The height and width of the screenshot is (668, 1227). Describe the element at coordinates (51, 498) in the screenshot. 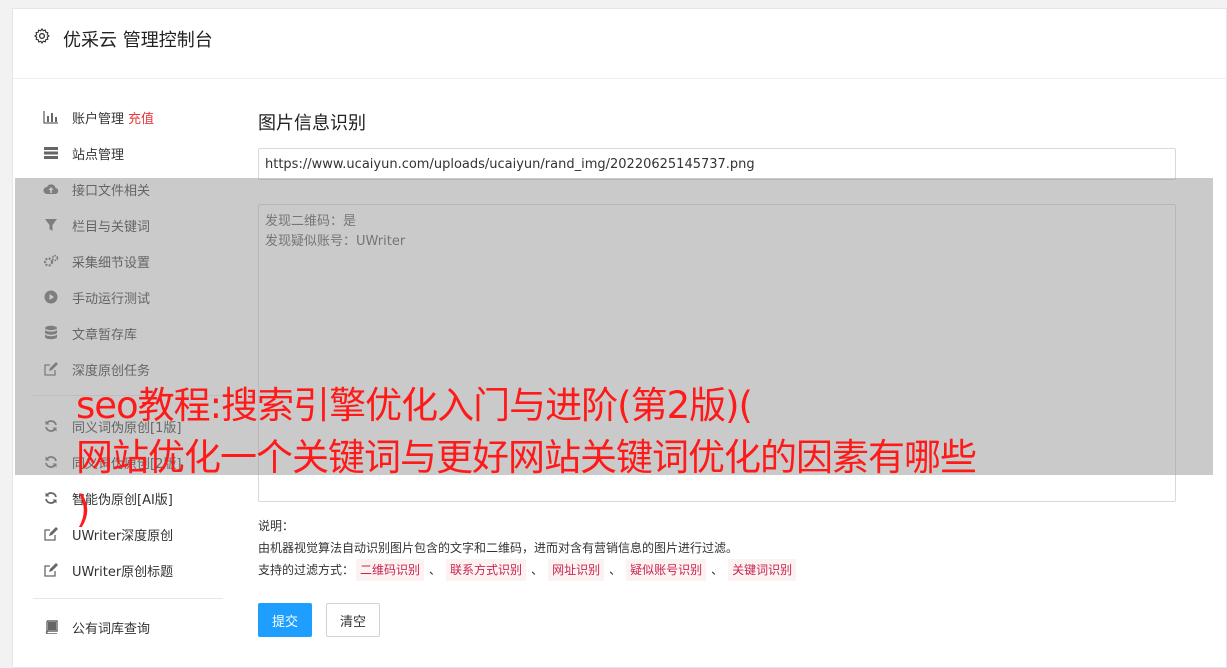

I see `refresh-icon` at that location.